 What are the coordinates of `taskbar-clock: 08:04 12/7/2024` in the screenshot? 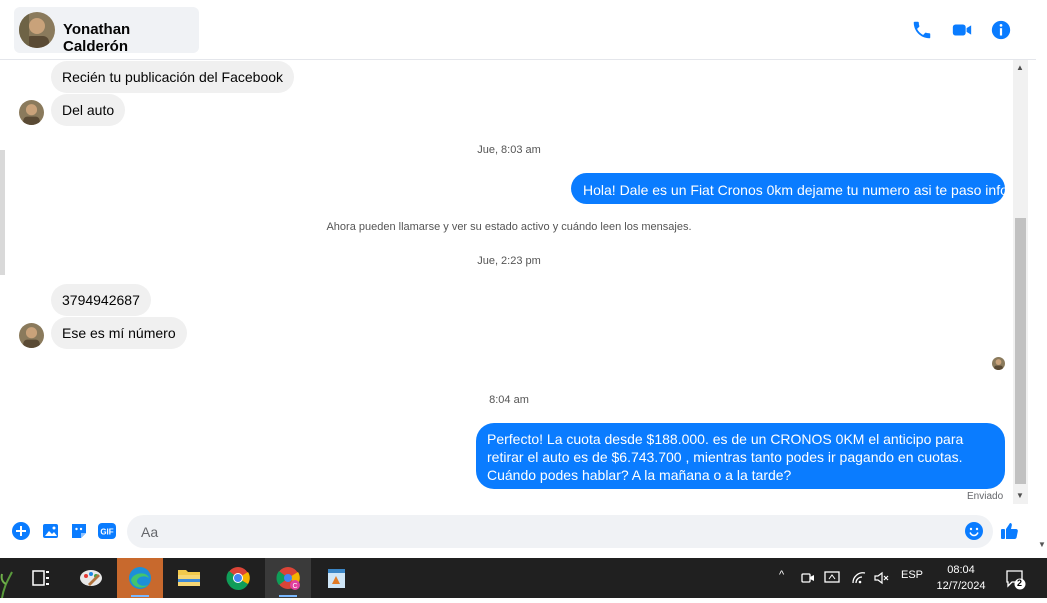 It's located at (961, 578).